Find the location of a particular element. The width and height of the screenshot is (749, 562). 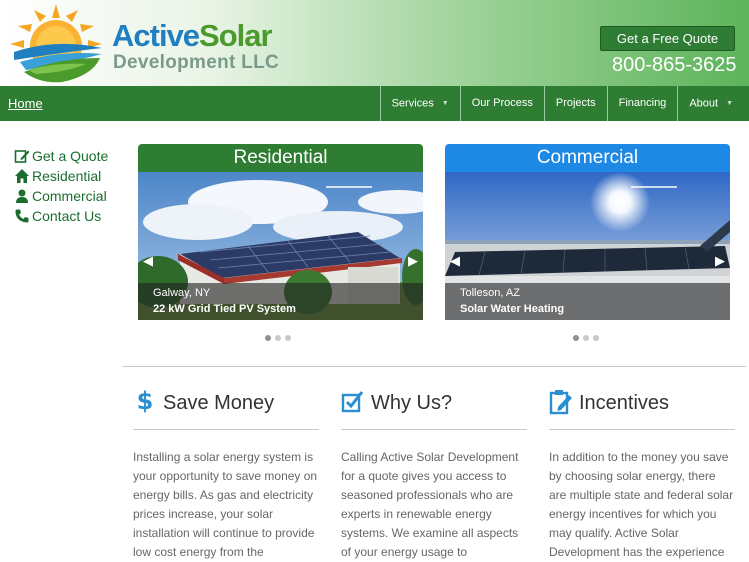

brand-name: ActiveSolar is located at coordinates (192, 36).